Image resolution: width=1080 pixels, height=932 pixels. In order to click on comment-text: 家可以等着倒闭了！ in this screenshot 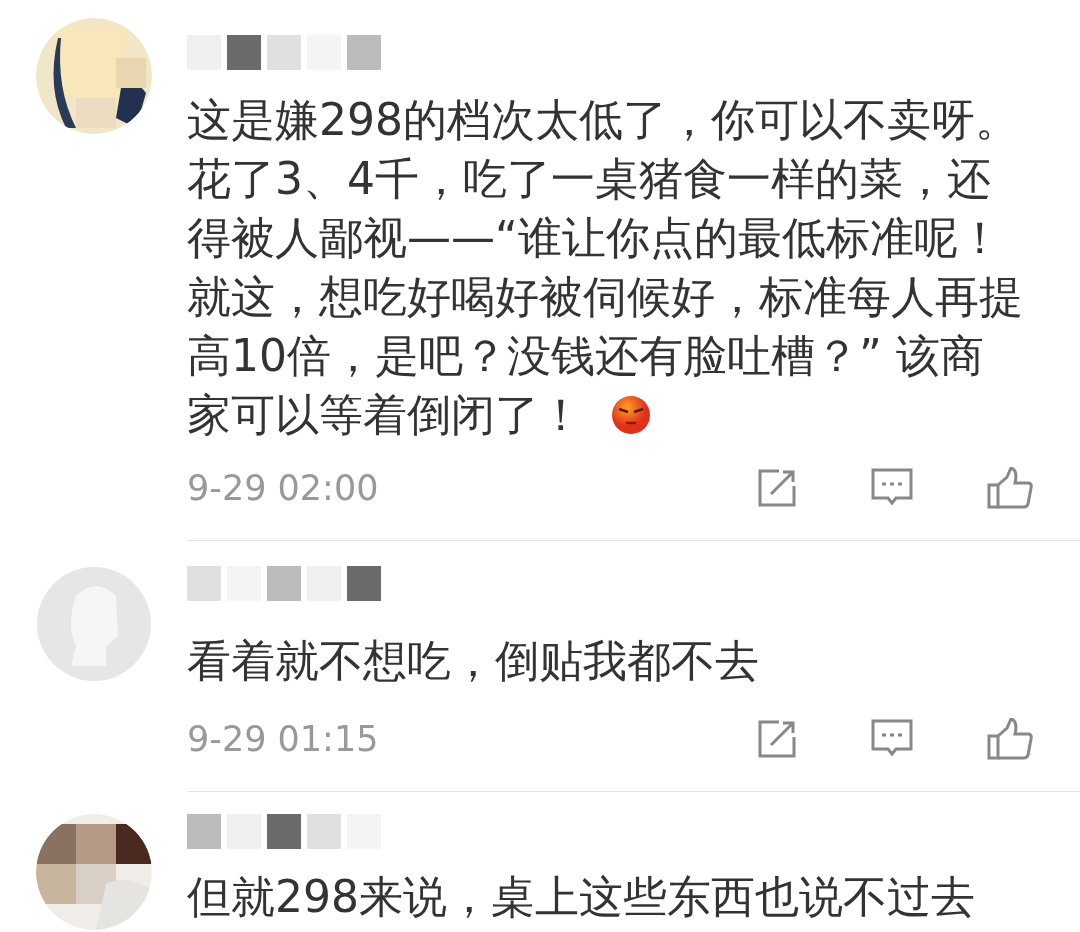, I will do `click(385, 415)`.